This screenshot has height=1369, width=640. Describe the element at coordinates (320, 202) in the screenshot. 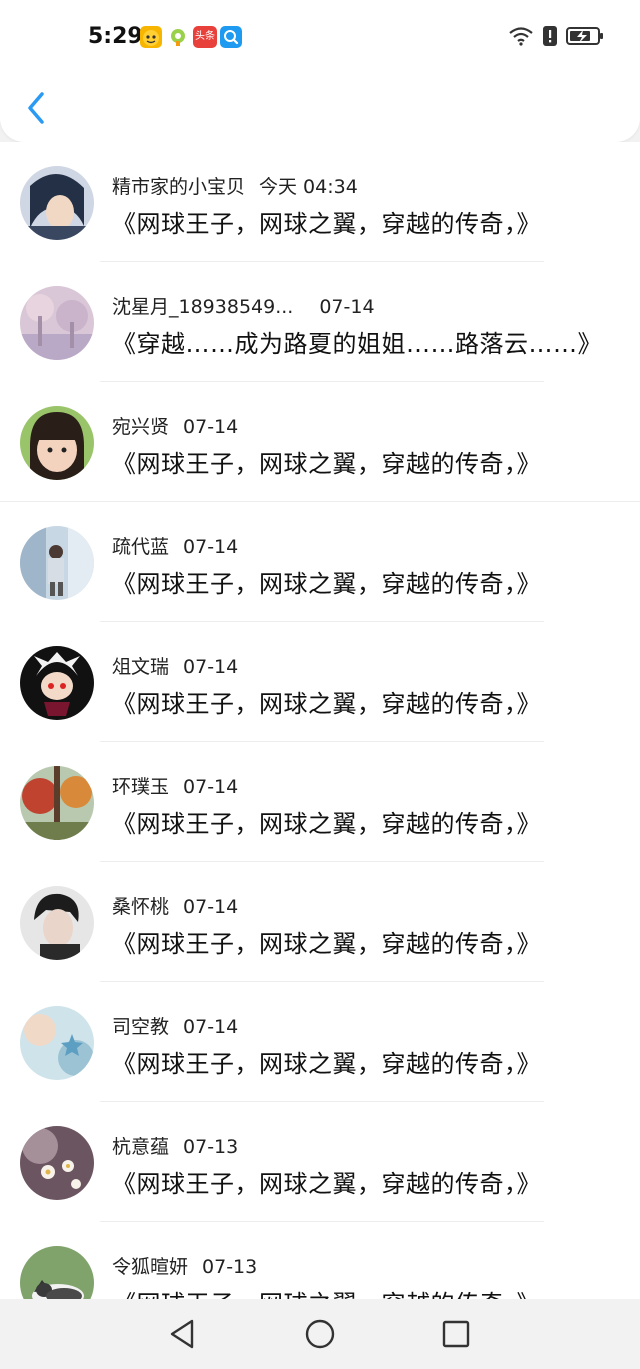

I see `list-item: 精市家的小宝贝 今天 04:34 《网球王子，网球之翼，穿越的传奇，》` at that location.